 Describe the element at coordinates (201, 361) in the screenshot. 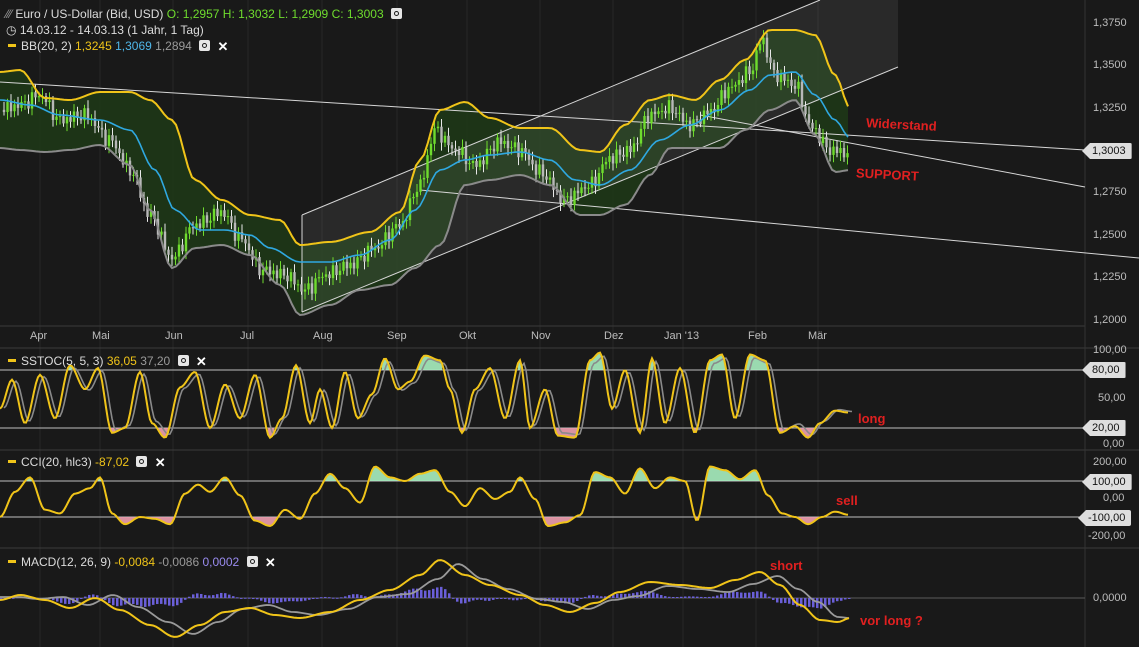

I see `sstoc-close-icon: ✕` at that location.